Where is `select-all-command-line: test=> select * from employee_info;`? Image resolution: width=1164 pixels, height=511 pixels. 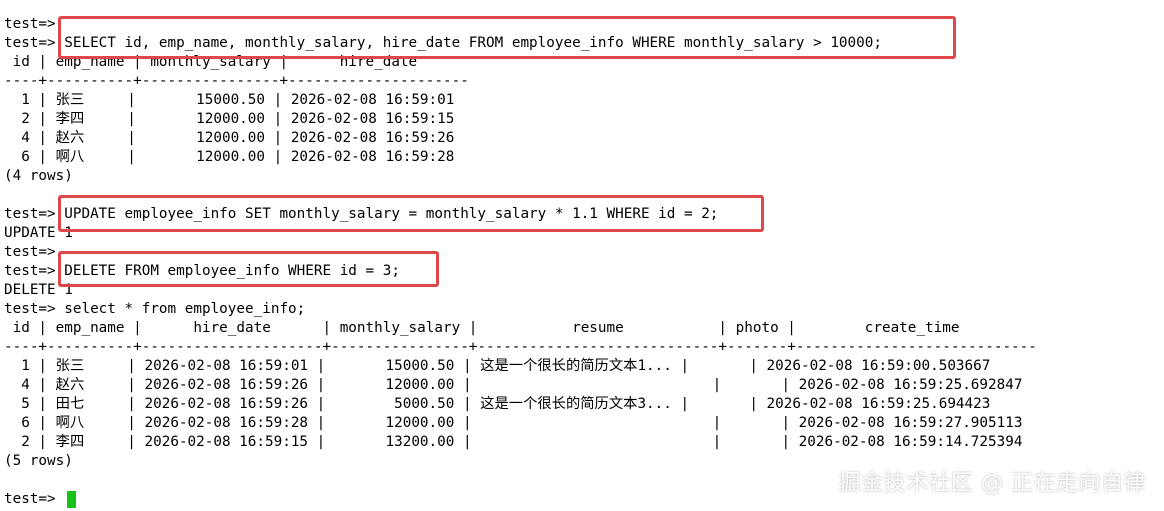
select-all-command-line: test=> select * from employee_info; is located at coordinates (155, 309).